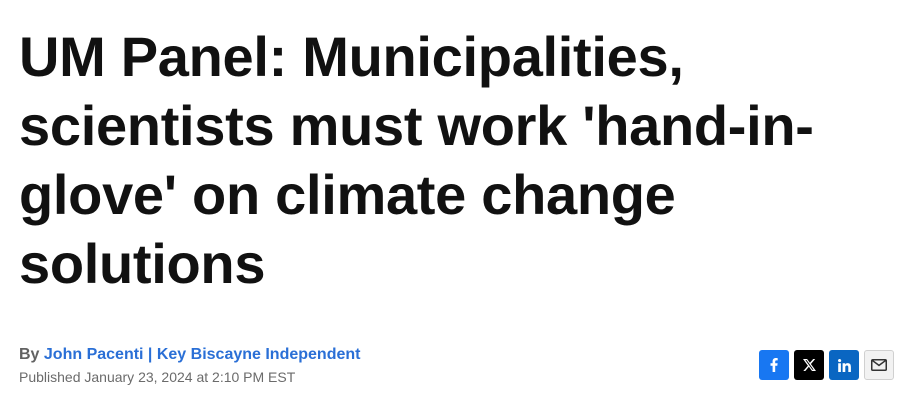 This screenshot has height=400, width=910. I want to click on x-icon, so click(809, 365).